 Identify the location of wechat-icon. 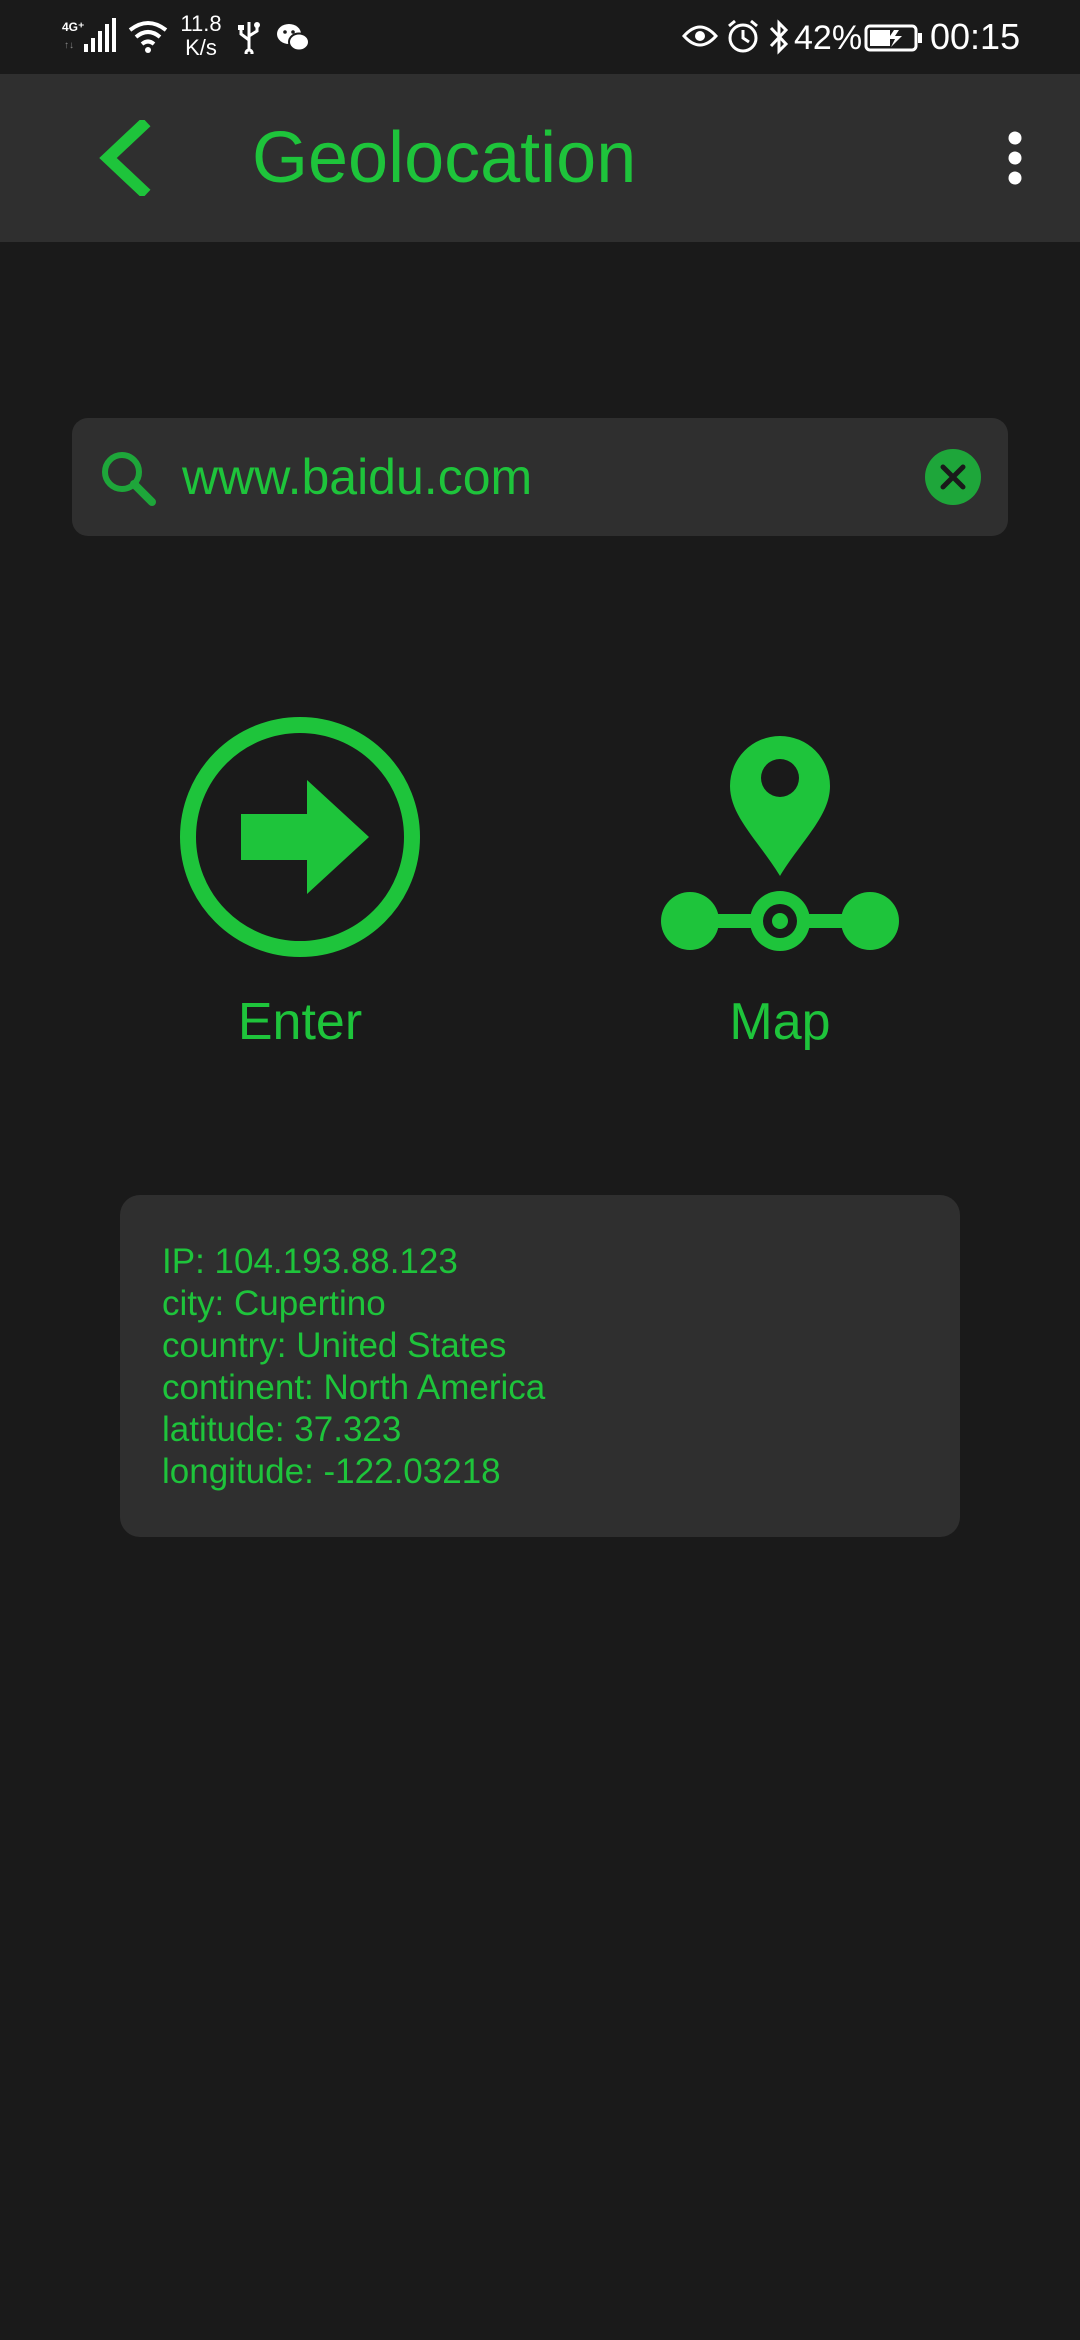
(293, 38).